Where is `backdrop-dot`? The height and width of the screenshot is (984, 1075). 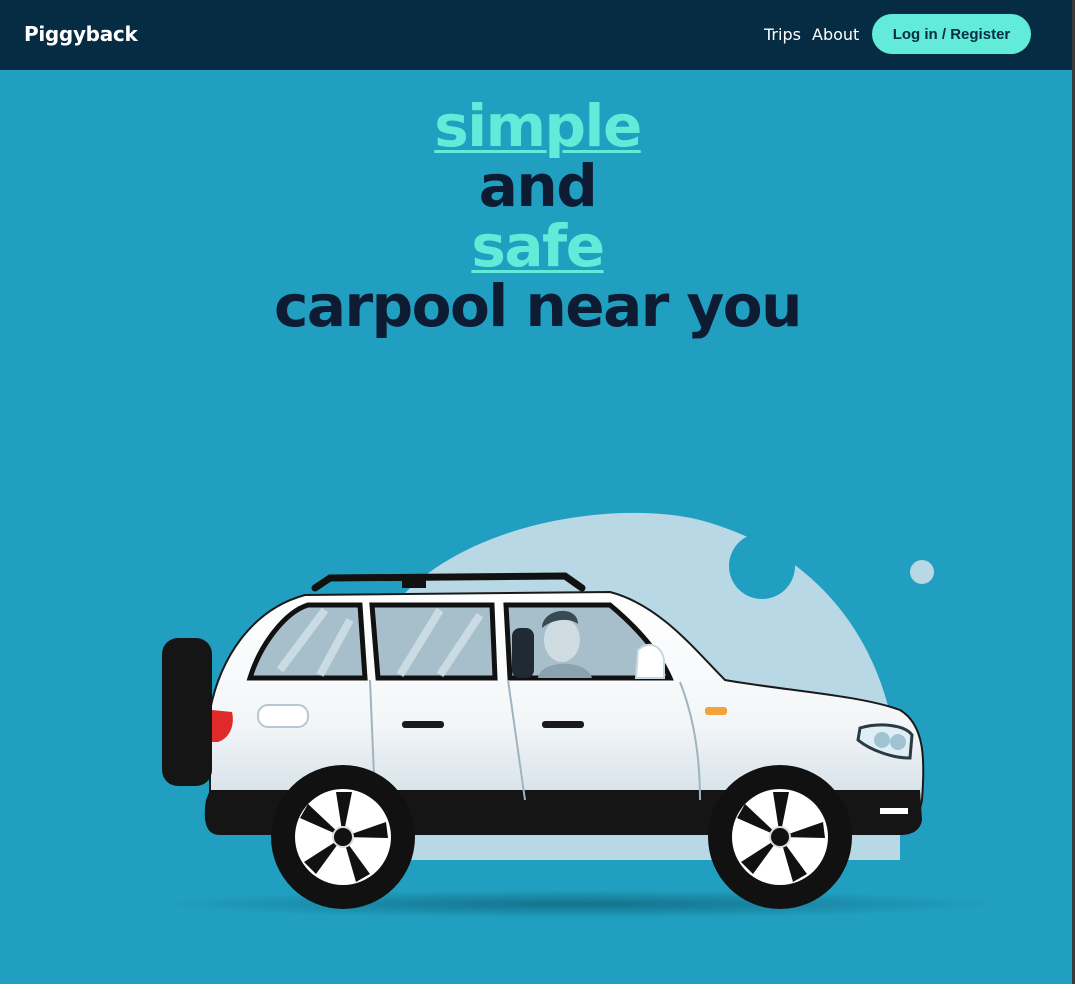
backdrop-dot is located at coordinates (922, 572).